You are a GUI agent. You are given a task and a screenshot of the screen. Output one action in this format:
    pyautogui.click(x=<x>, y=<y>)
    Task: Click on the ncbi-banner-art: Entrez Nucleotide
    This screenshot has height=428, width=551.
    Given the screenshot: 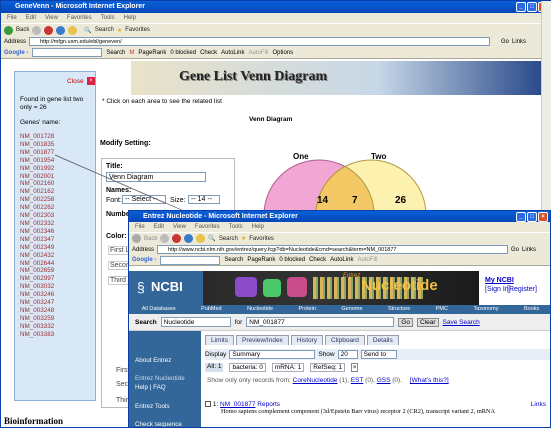 What is the action you would take?
    pyautogui.click(x=341, y=288)
    